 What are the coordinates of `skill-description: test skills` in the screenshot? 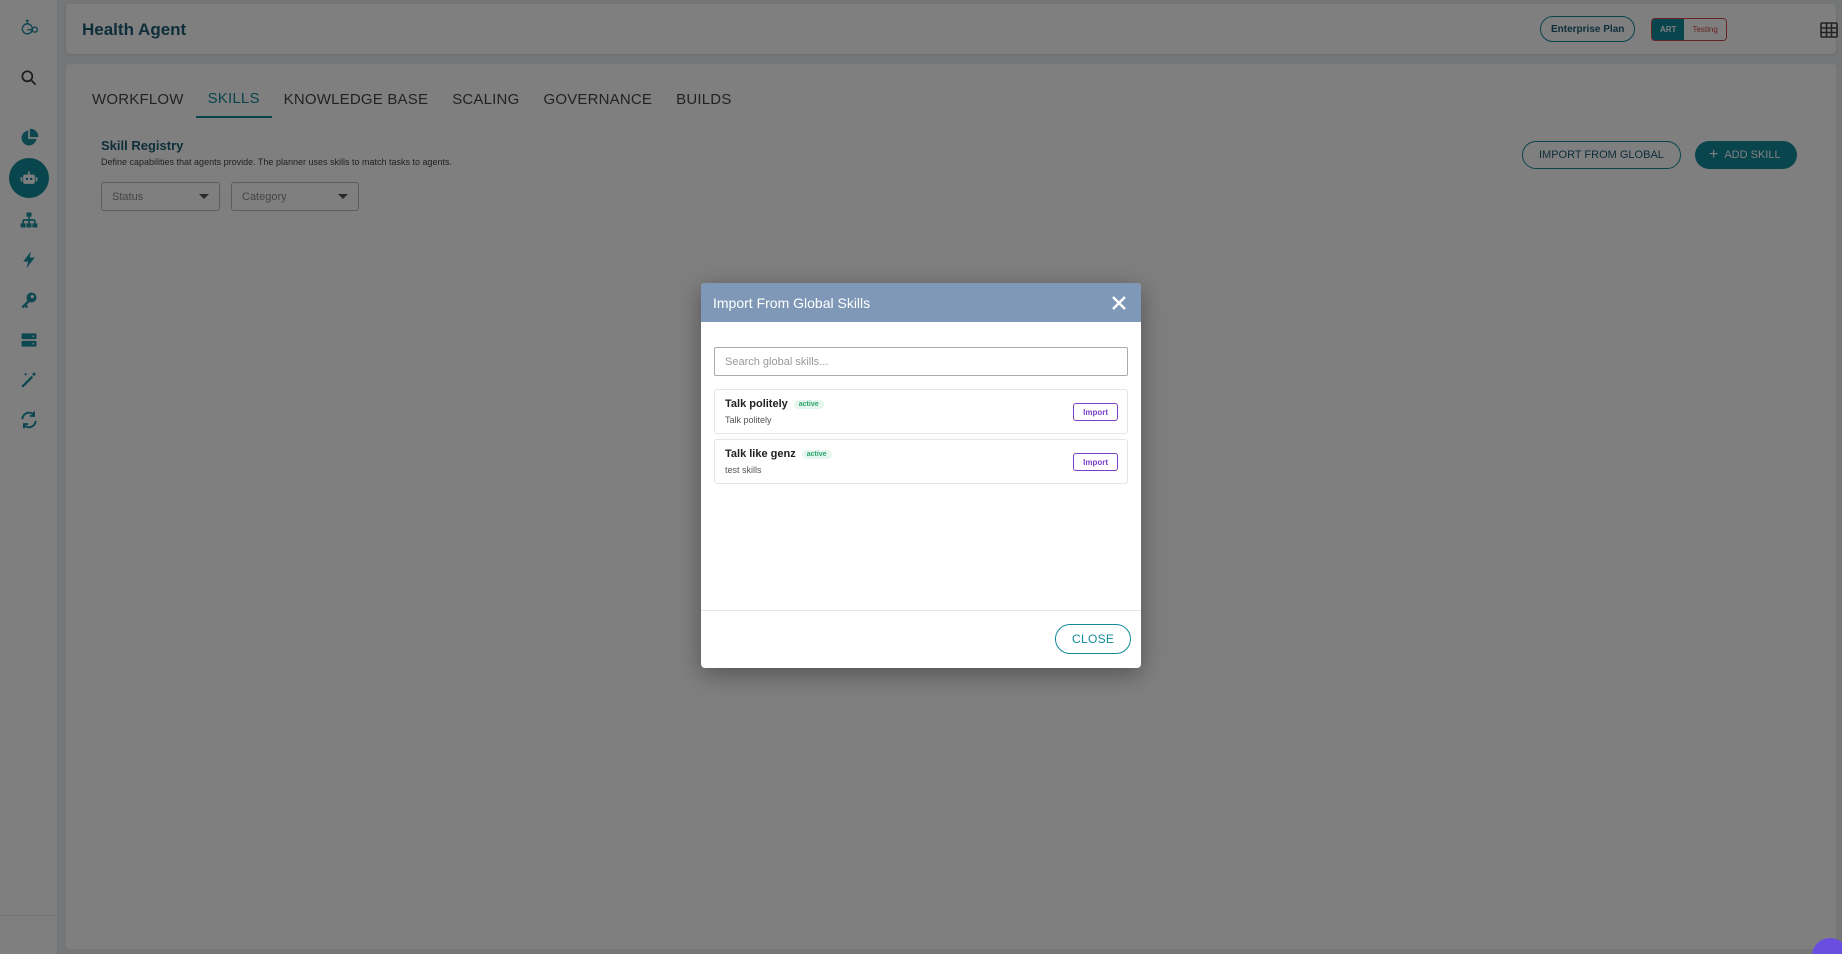 It's located at (743, 470).